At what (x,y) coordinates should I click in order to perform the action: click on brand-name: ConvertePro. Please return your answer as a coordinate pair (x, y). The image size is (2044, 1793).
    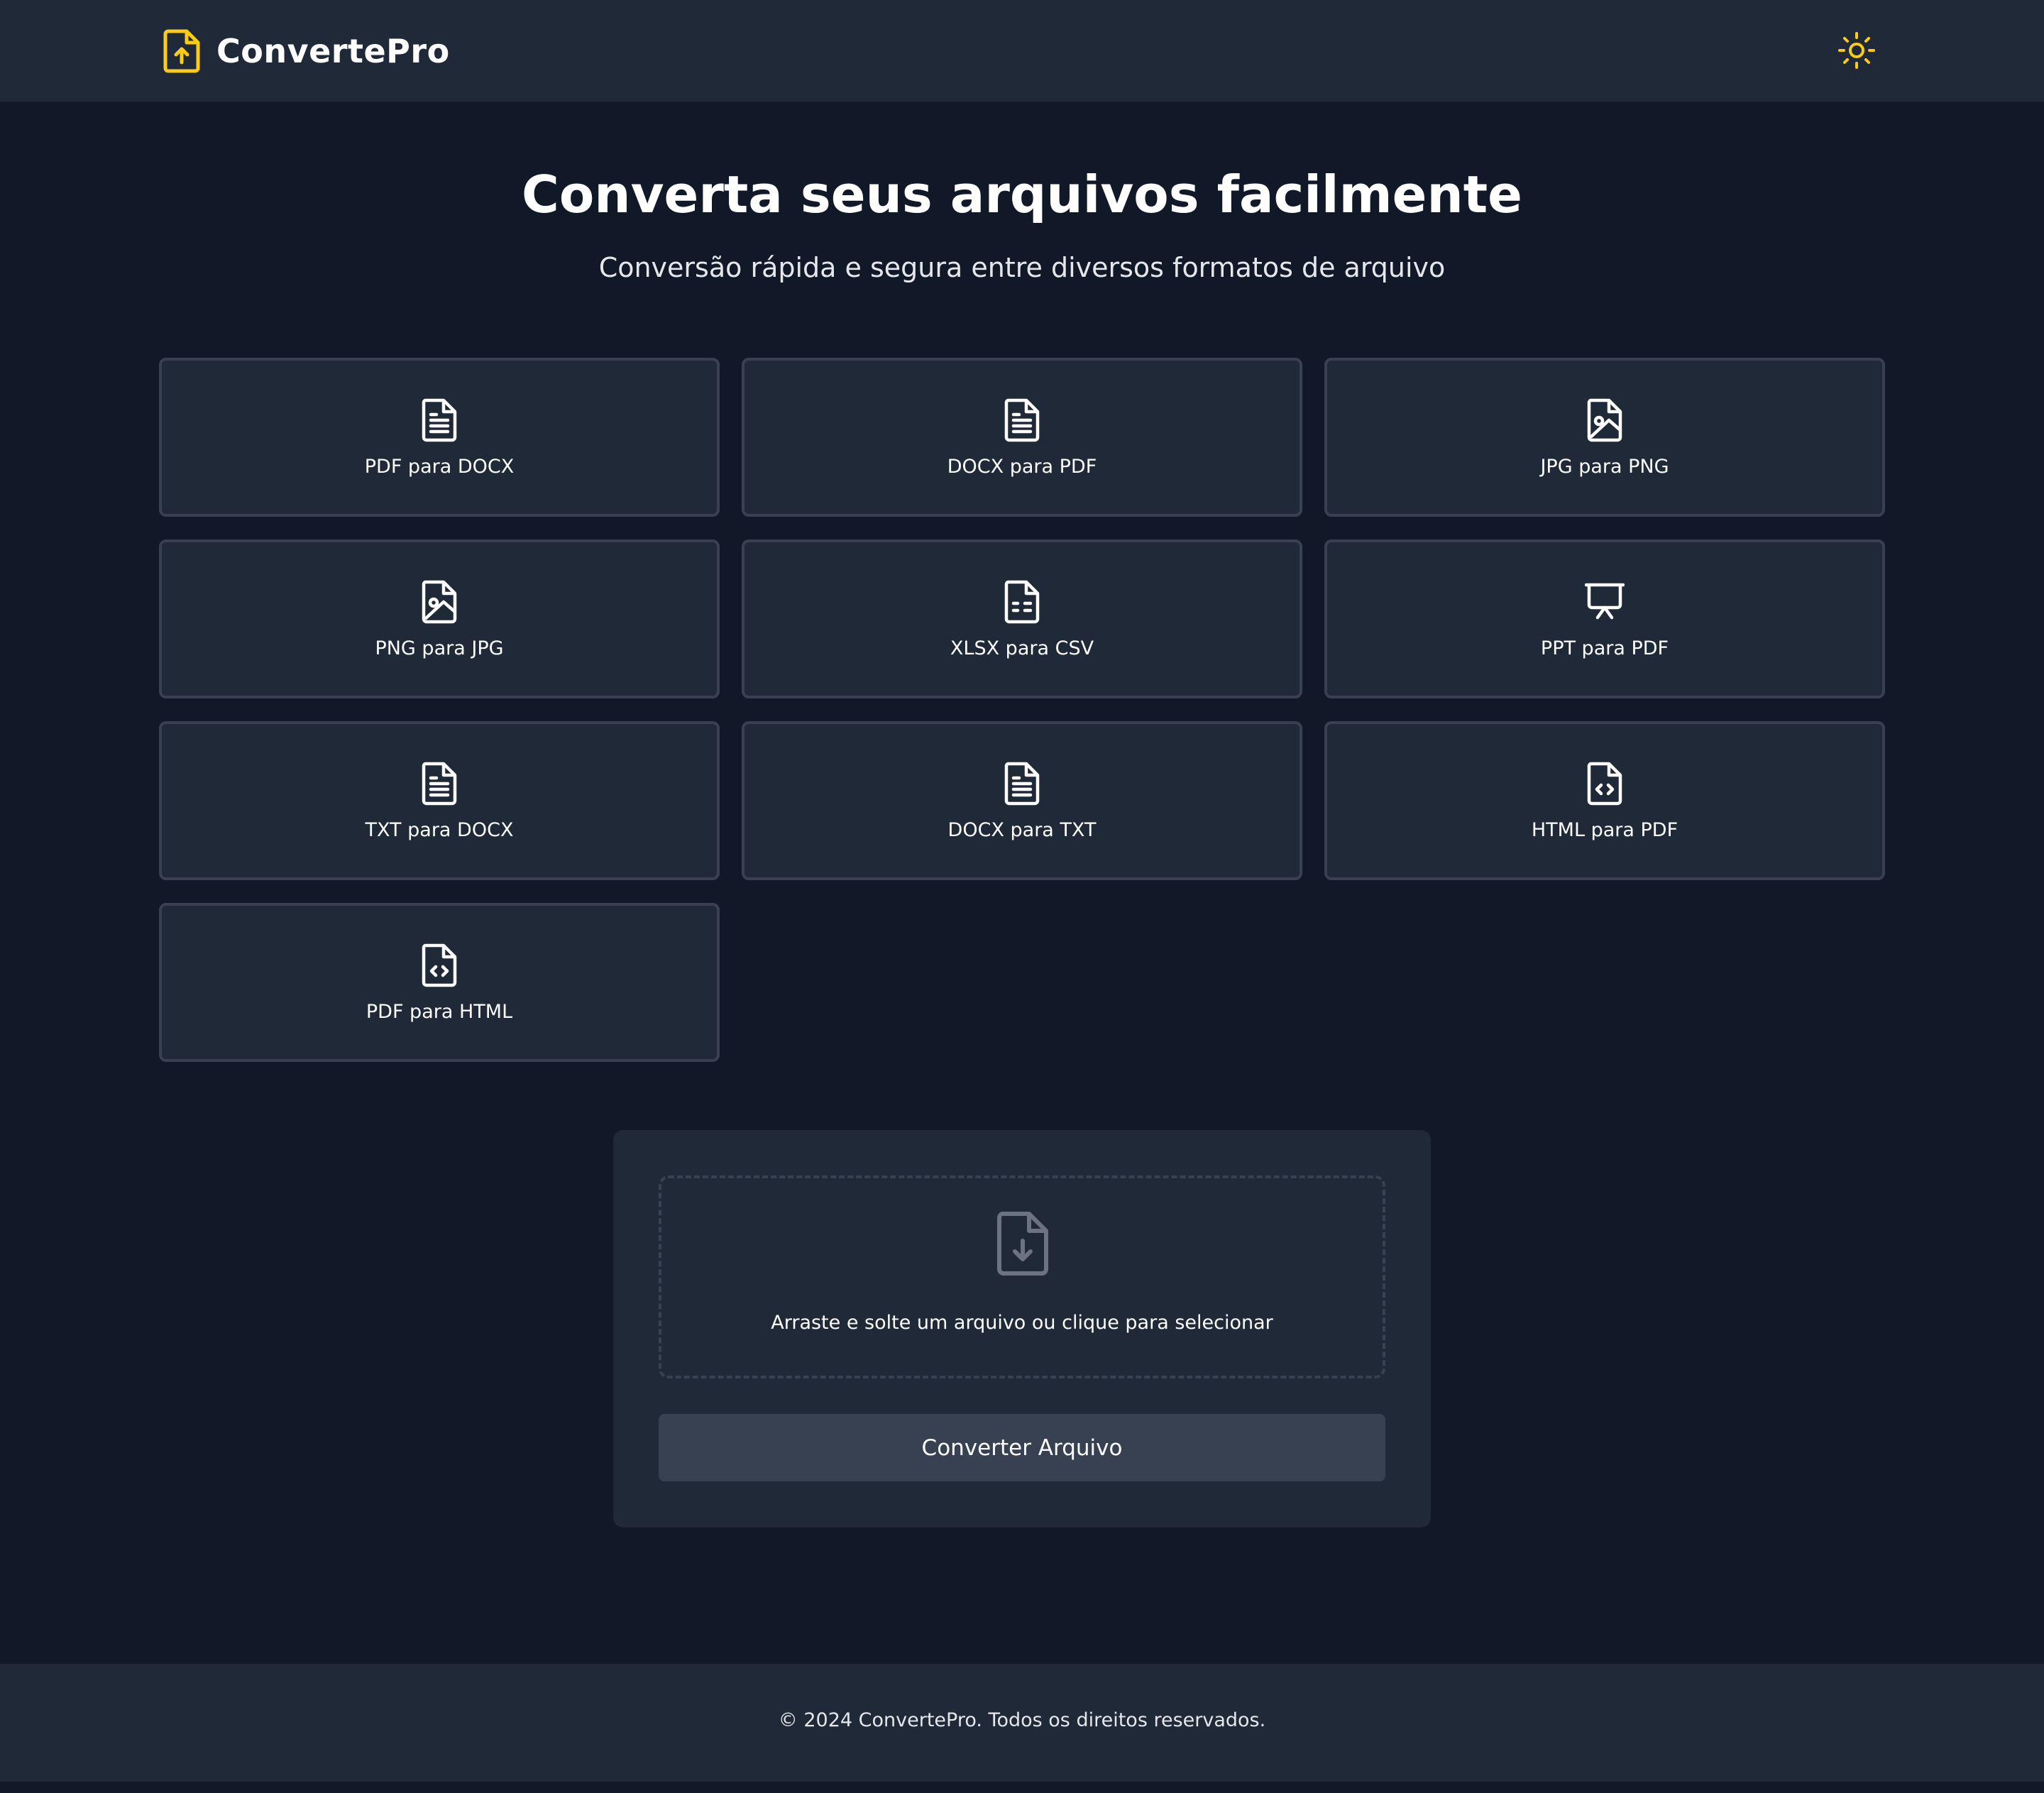
    Looking at the image, I should click on (333, 51).